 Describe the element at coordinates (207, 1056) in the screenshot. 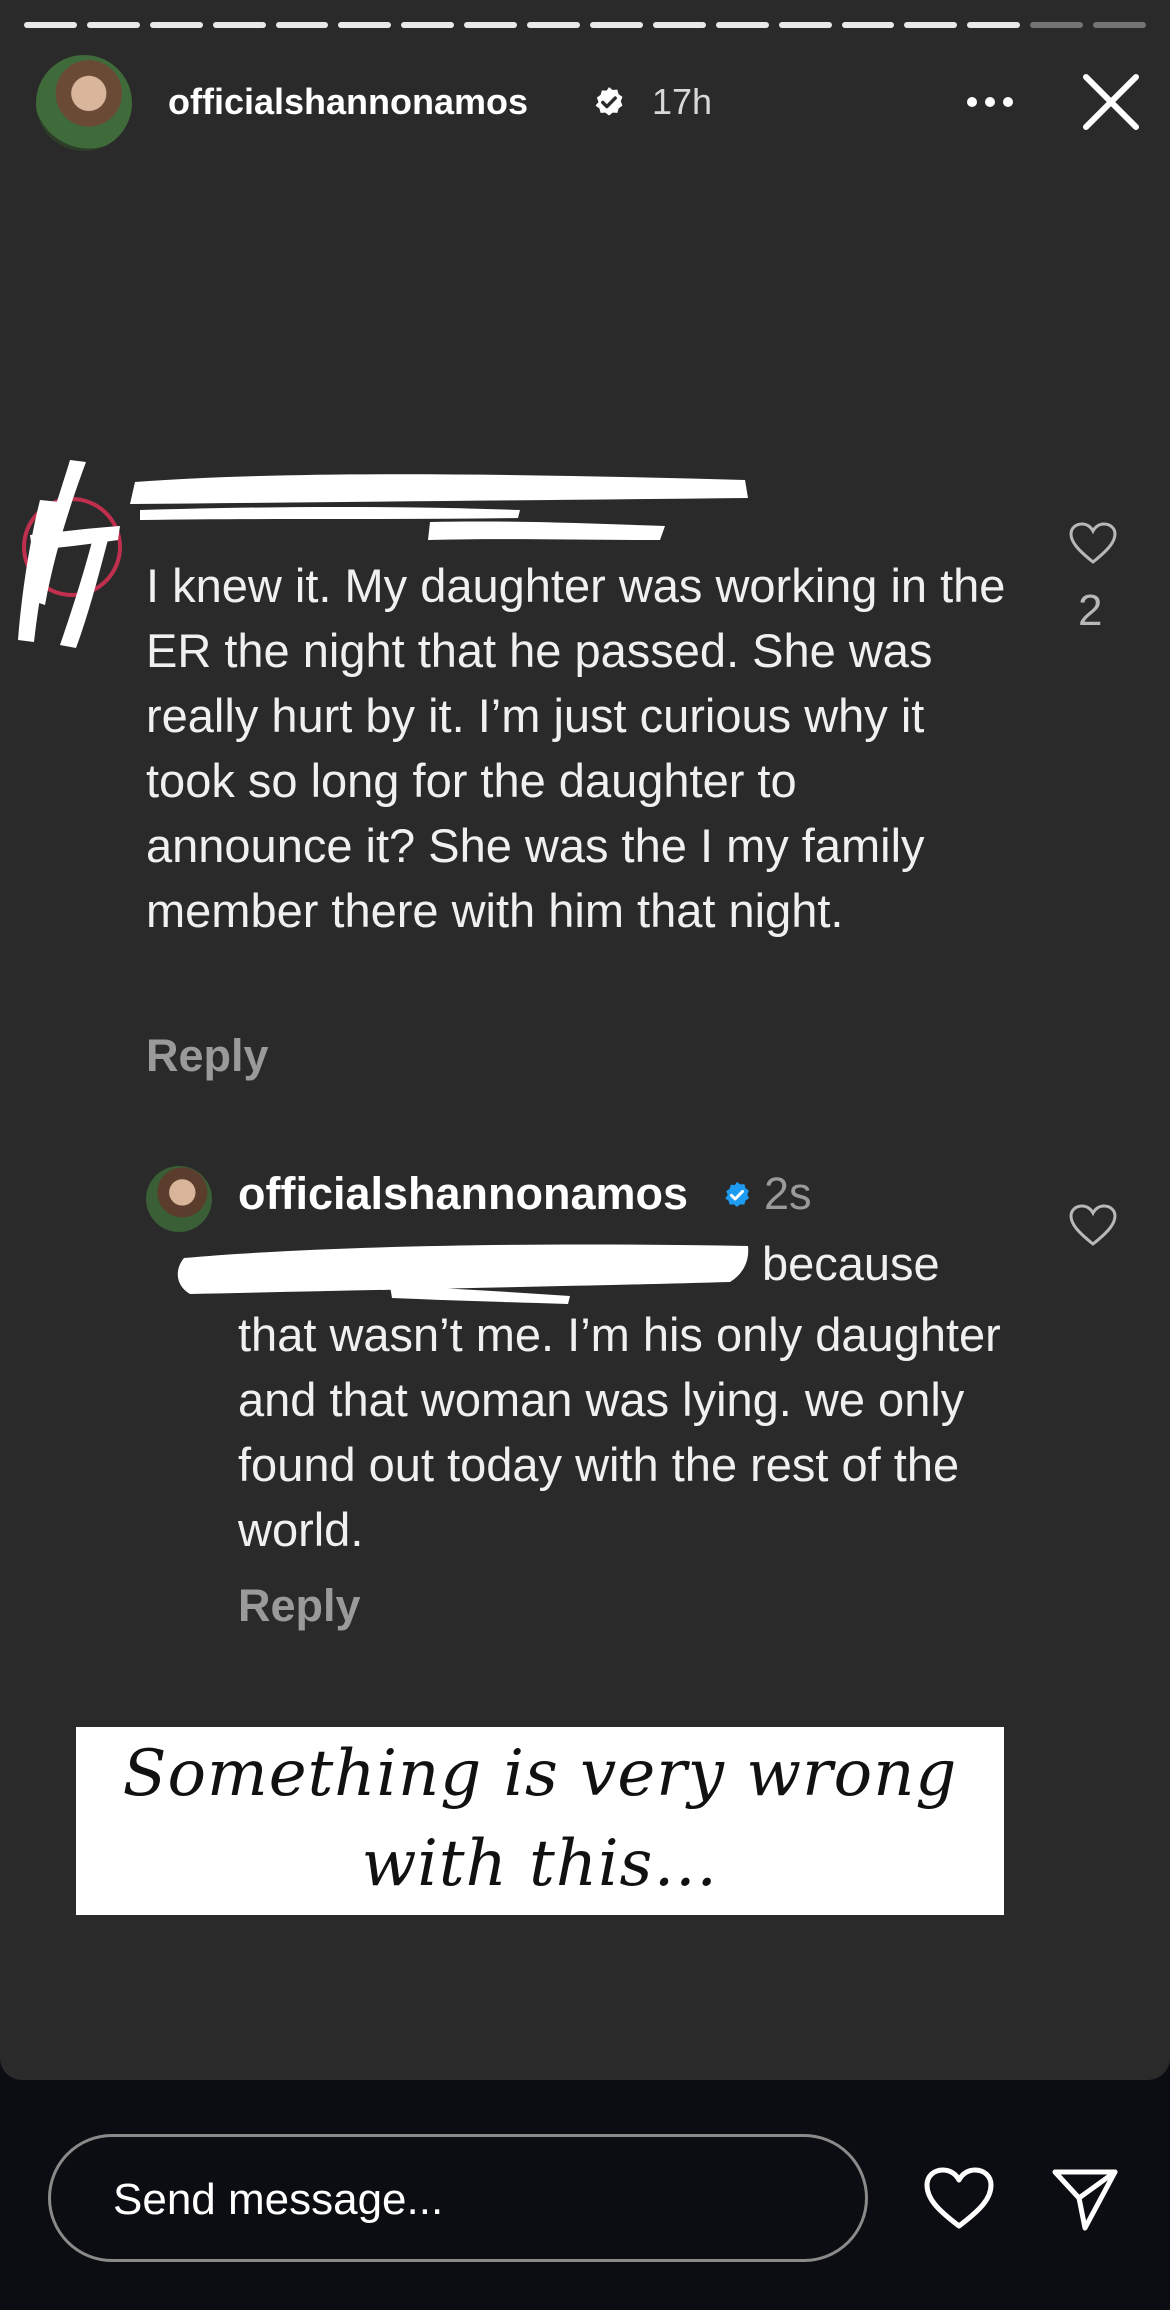

I see `comment-reply-button: Reply` at that location.